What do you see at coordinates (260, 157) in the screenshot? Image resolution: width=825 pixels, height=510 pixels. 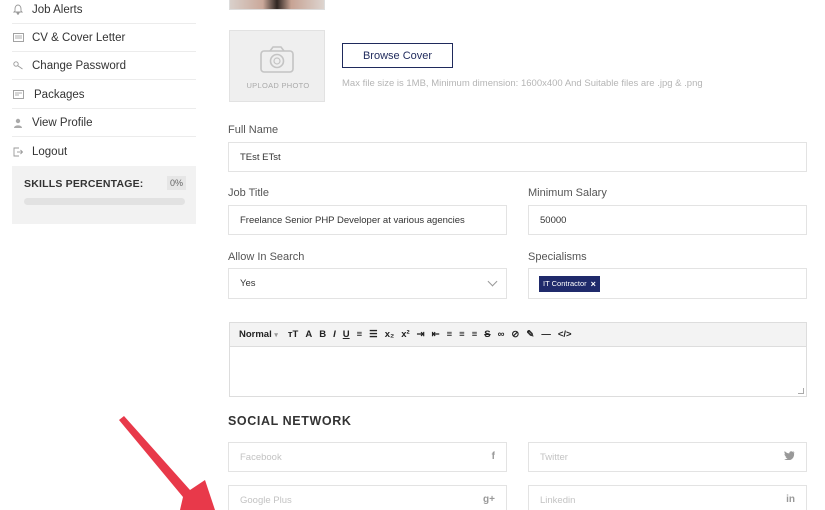 I see `full-name-value: TEst ETst` at bounding box center [260, 157].